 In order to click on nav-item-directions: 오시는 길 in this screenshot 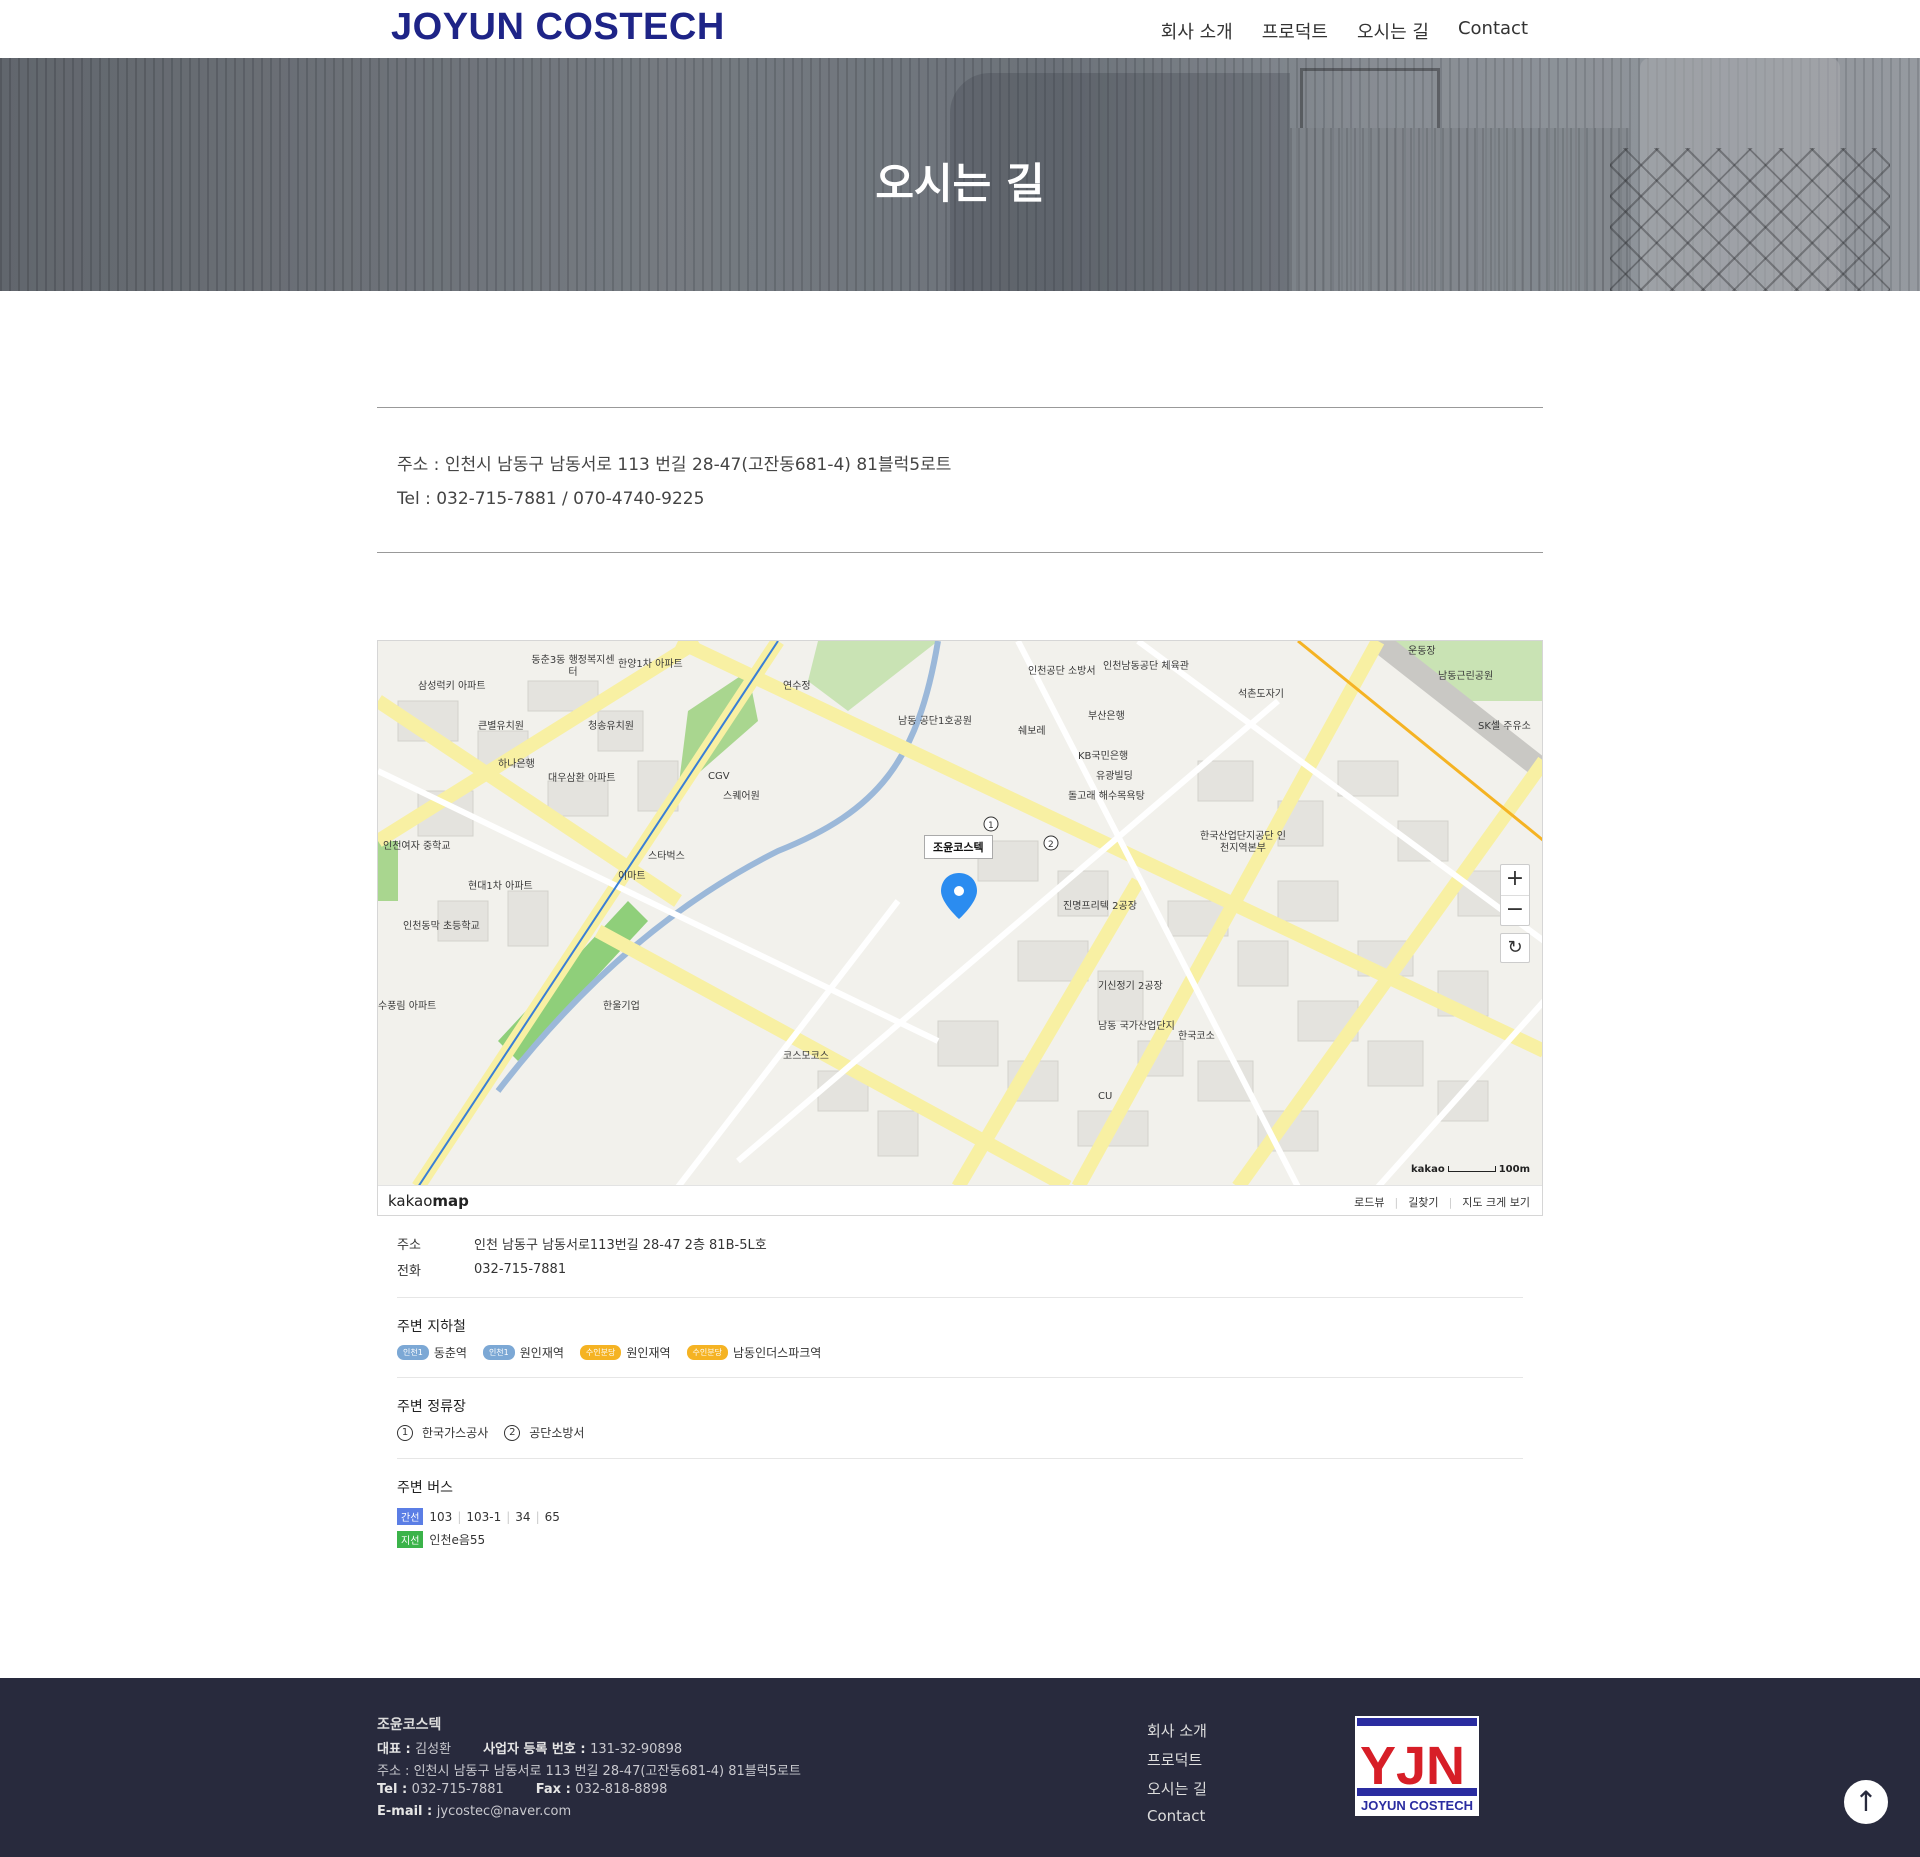, I will do `click(1393, 31)`.